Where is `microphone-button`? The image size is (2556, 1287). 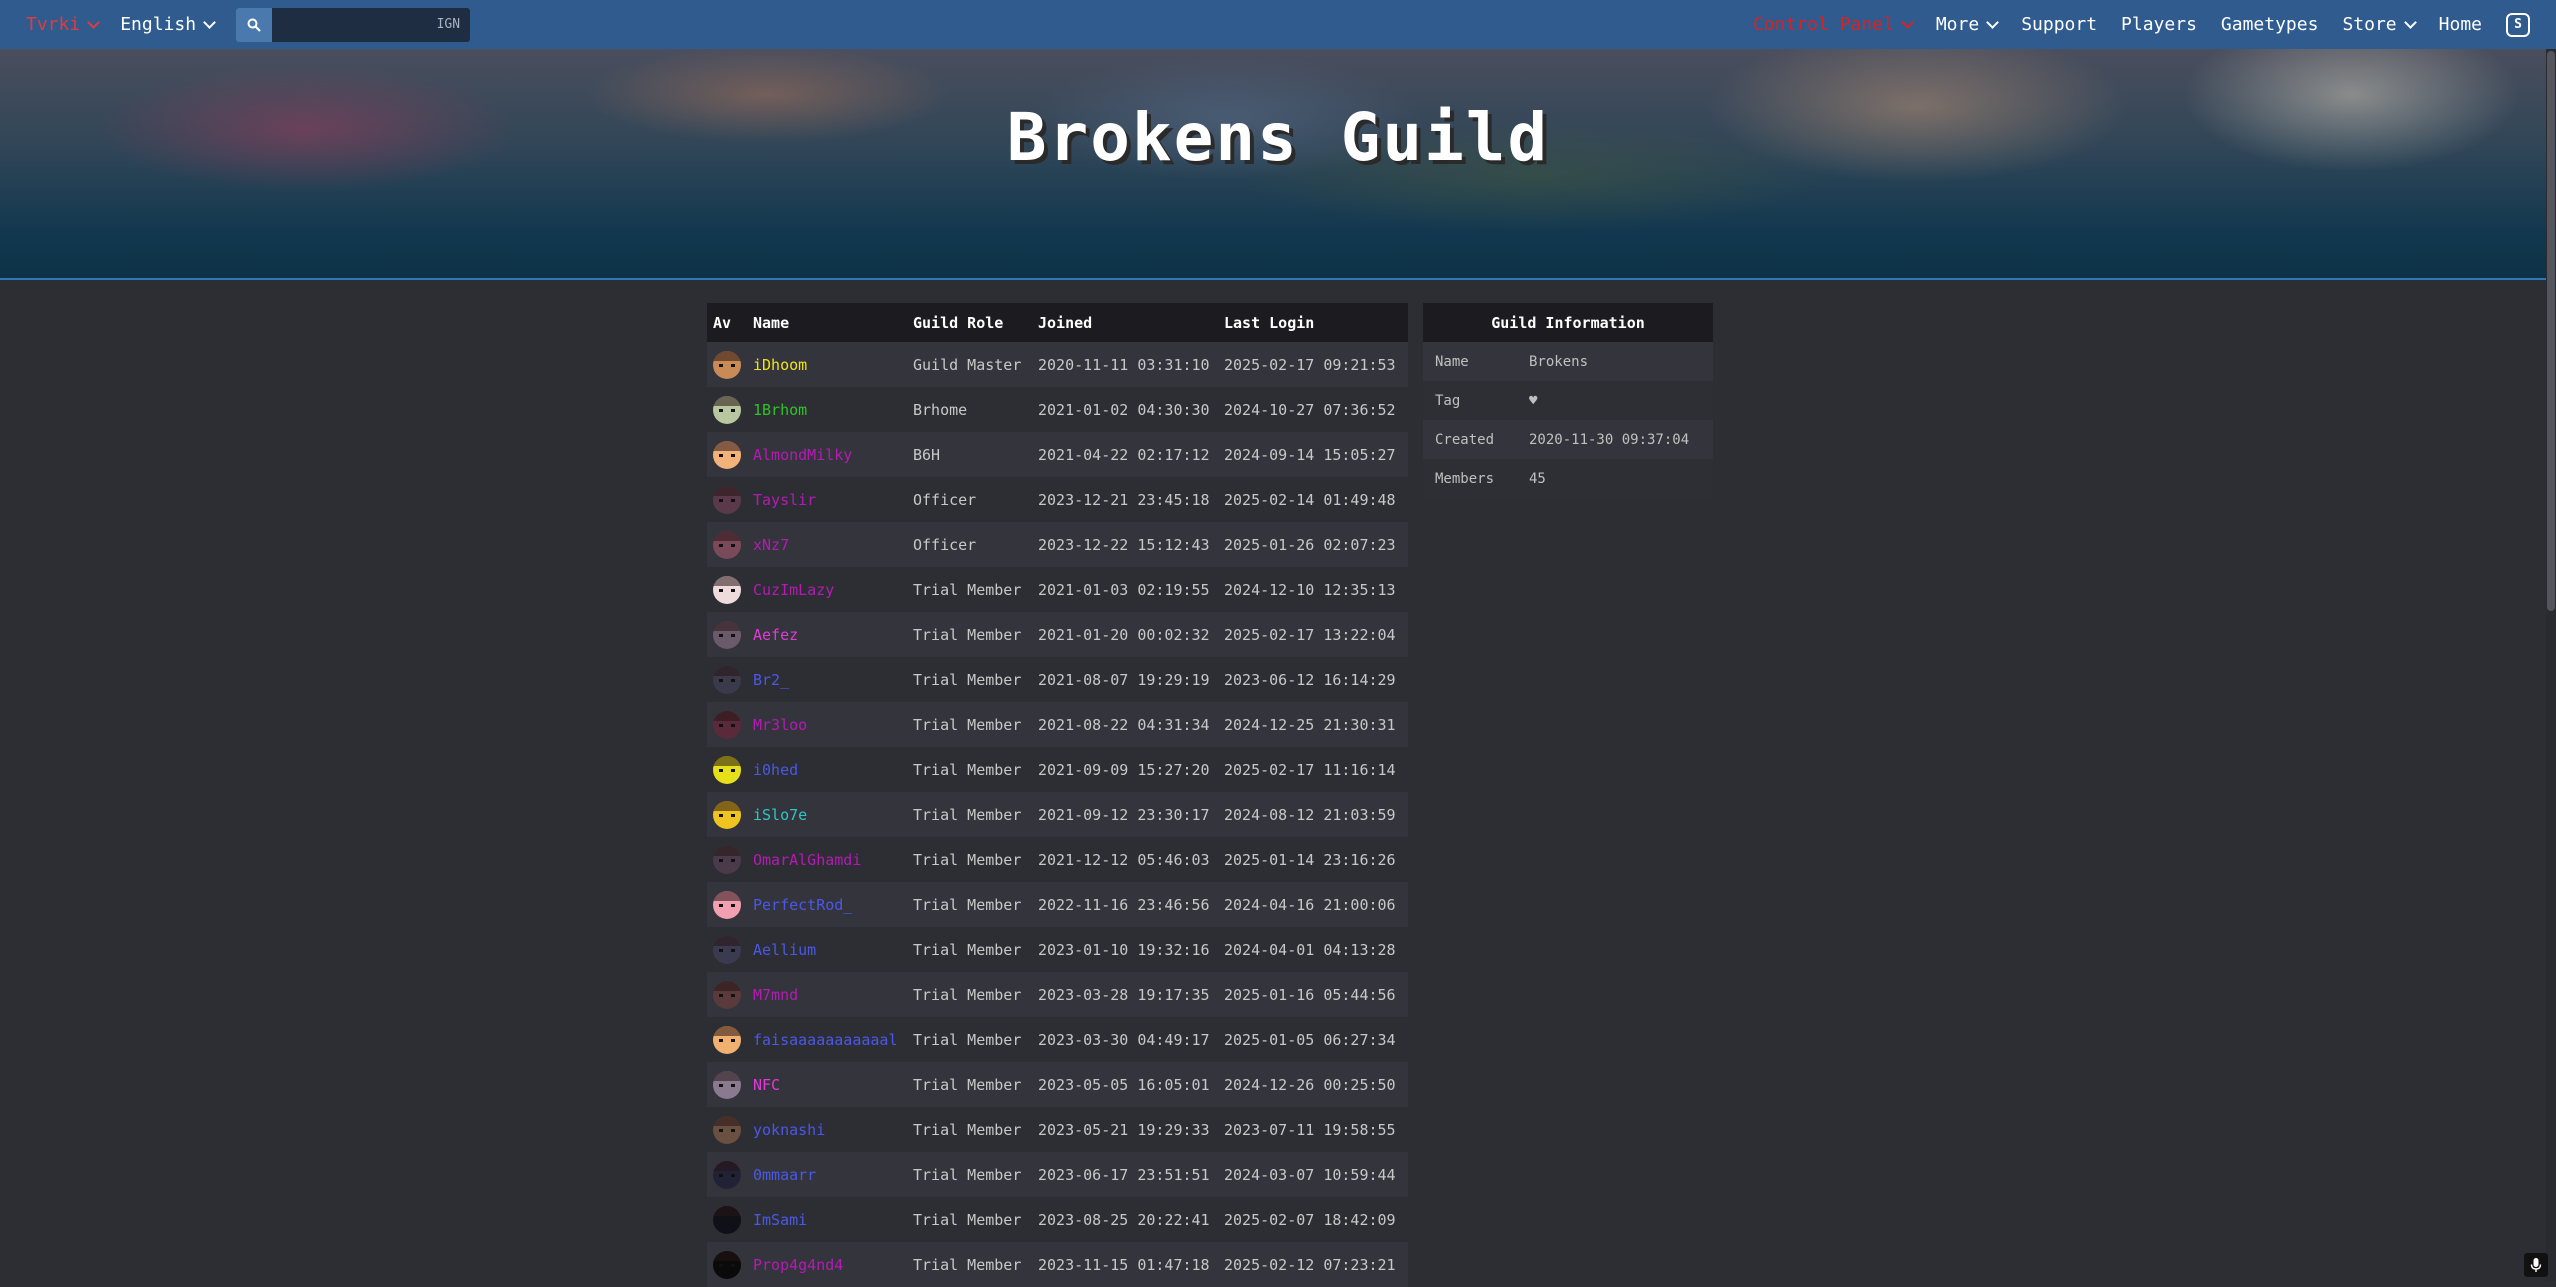
microphone-button is located at coordinates (2536, 1265).